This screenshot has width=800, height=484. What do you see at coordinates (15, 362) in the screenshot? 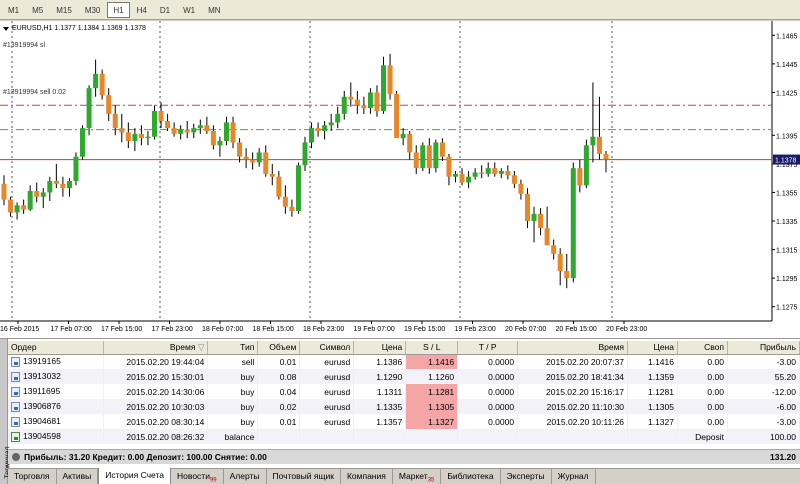
I see `order-icon` at bounding box center [15, 362].